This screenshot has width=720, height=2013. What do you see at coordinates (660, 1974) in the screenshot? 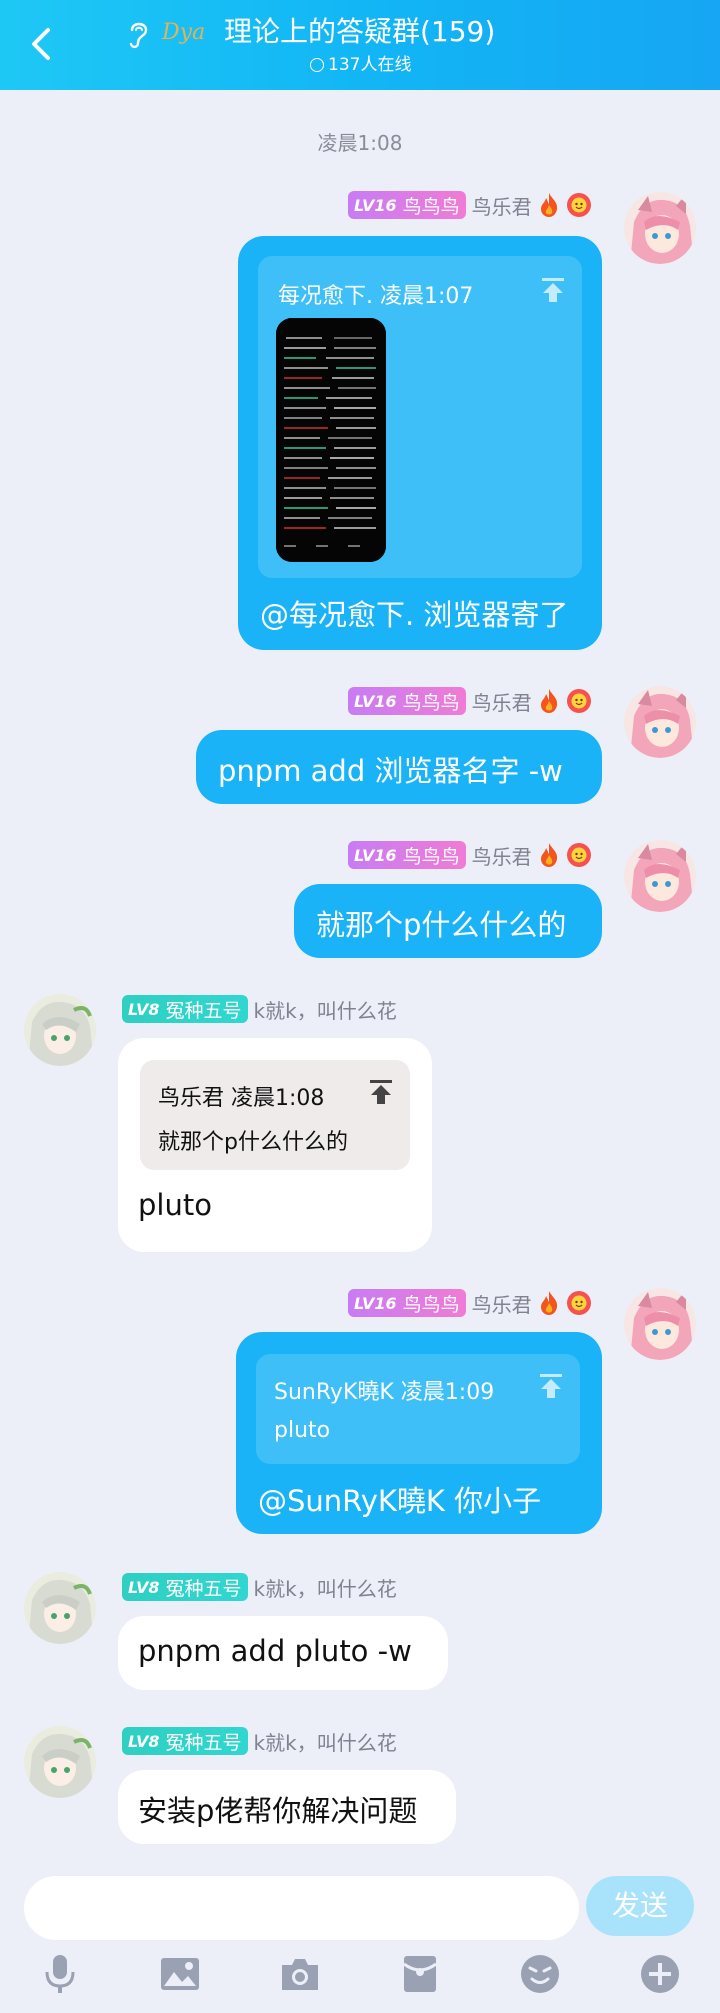
I see `plus-icon` at bounding box center [660, 1974].